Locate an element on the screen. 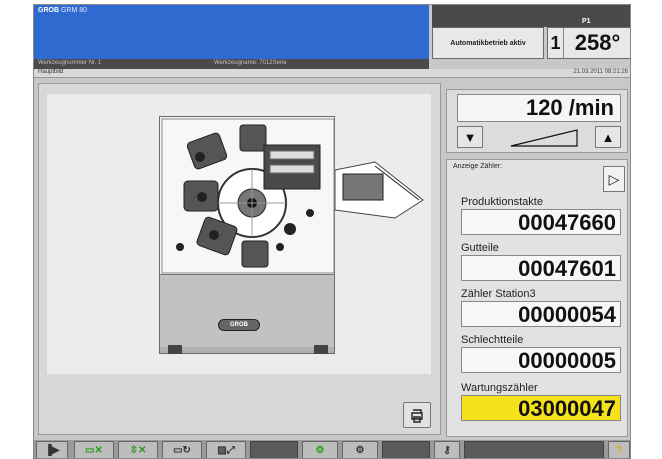  counter-maintenance: Wartungszähler 03000047 is located at coordinates (541, 401).